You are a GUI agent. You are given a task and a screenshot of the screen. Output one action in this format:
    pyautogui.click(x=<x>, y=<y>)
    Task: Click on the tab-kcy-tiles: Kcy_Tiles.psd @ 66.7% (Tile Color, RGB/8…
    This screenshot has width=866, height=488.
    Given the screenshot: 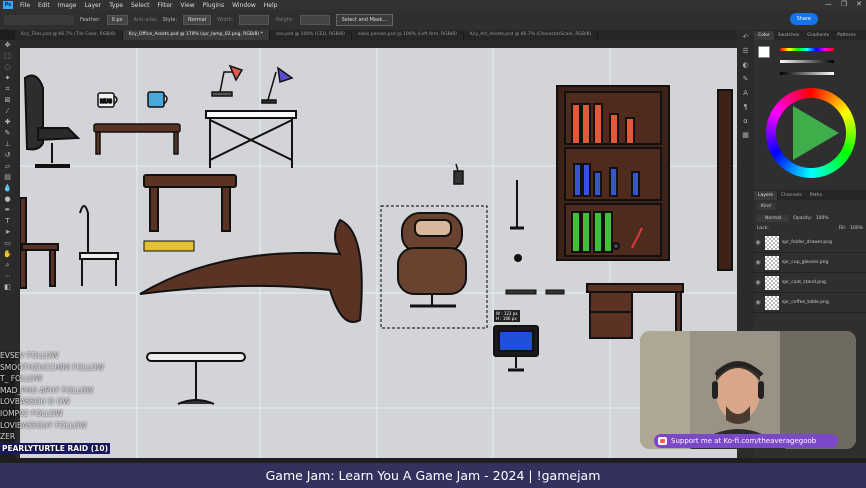 What is the action you would take?
    pyautogui.click(x=69, y=35)
    